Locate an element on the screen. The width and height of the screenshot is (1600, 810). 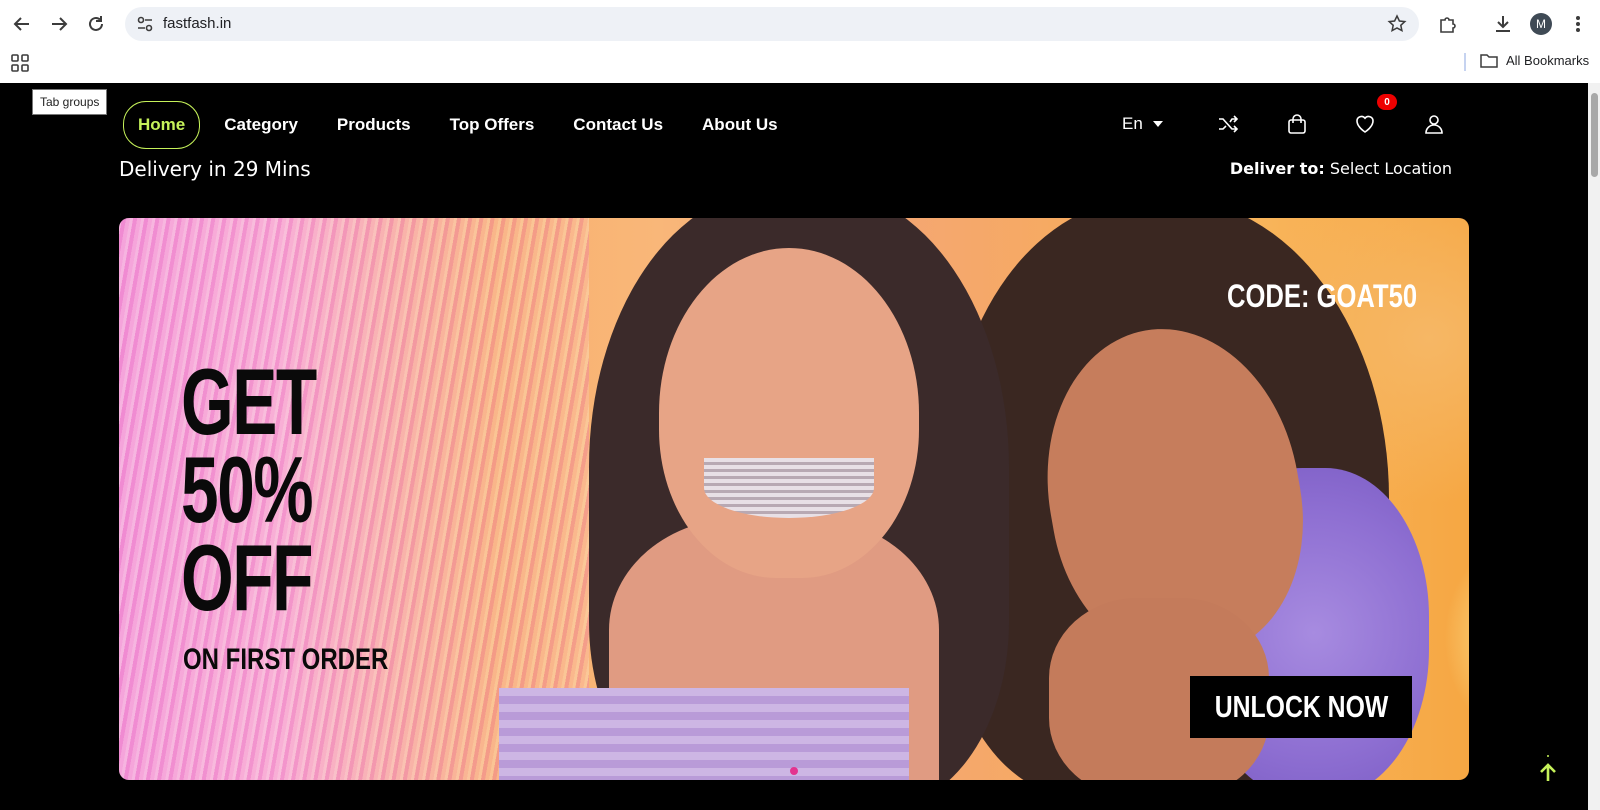
unlock-now-button: UNLOCK NOW is located at coordinates (1301, 707).